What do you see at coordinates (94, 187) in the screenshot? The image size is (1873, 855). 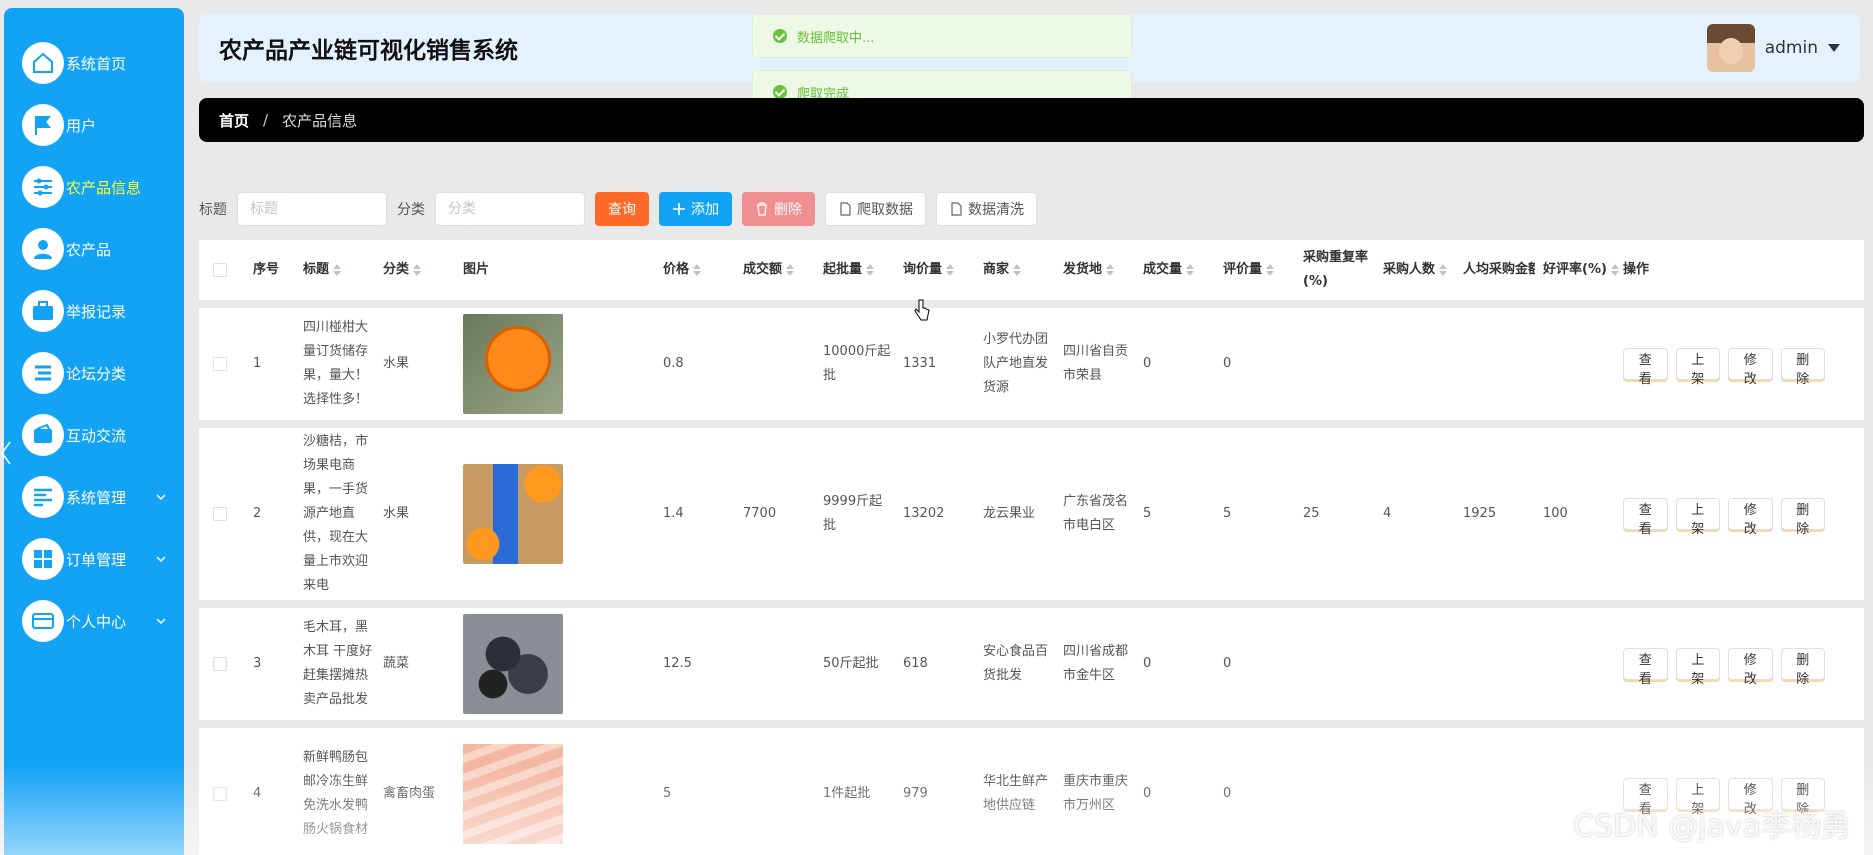 I see `sidebar-item-product-info: 农产品信息` at bounding box center [94, 187].